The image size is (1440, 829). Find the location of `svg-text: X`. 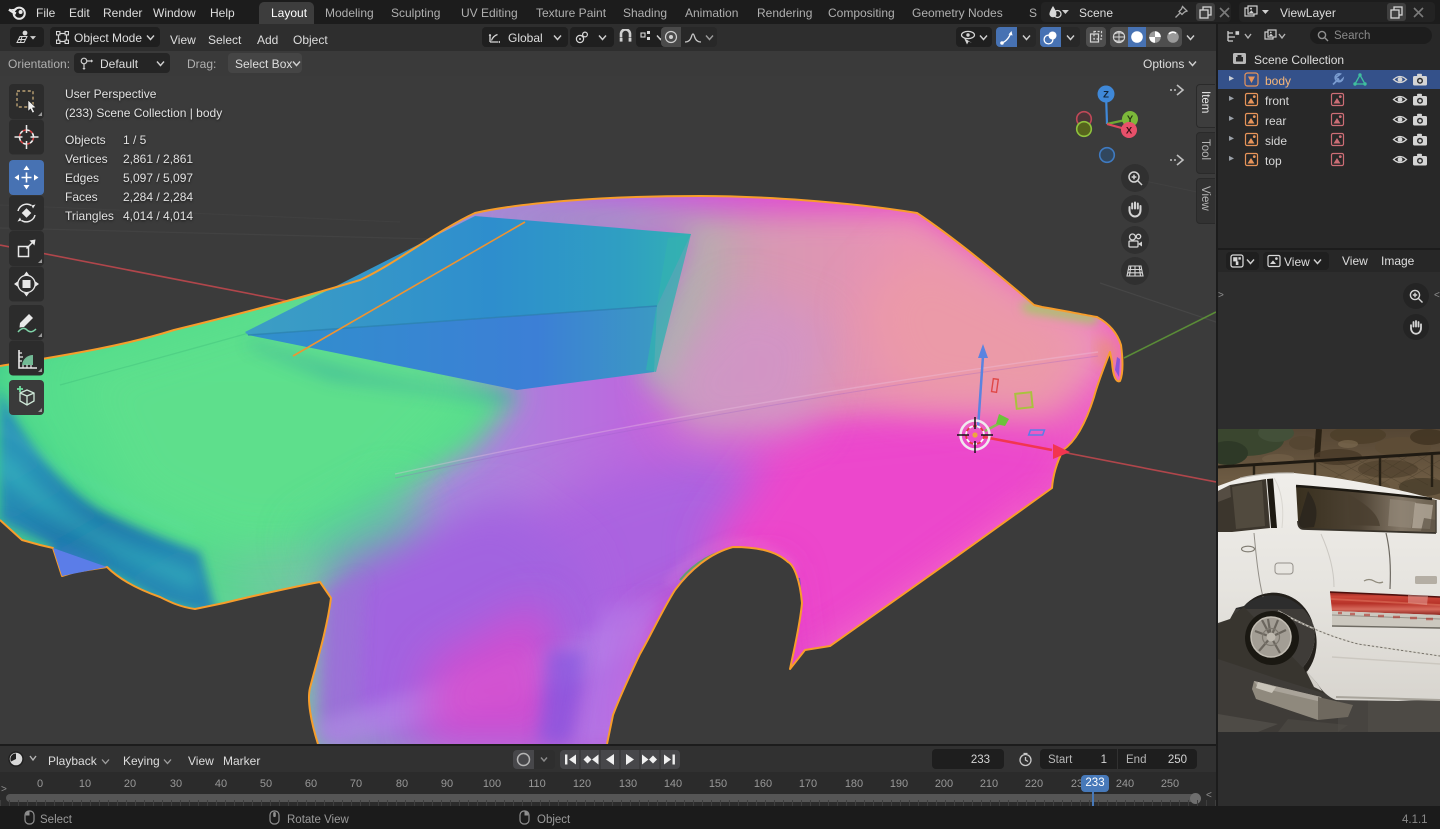

svg-text: X is located at coordinates (1129, 130).